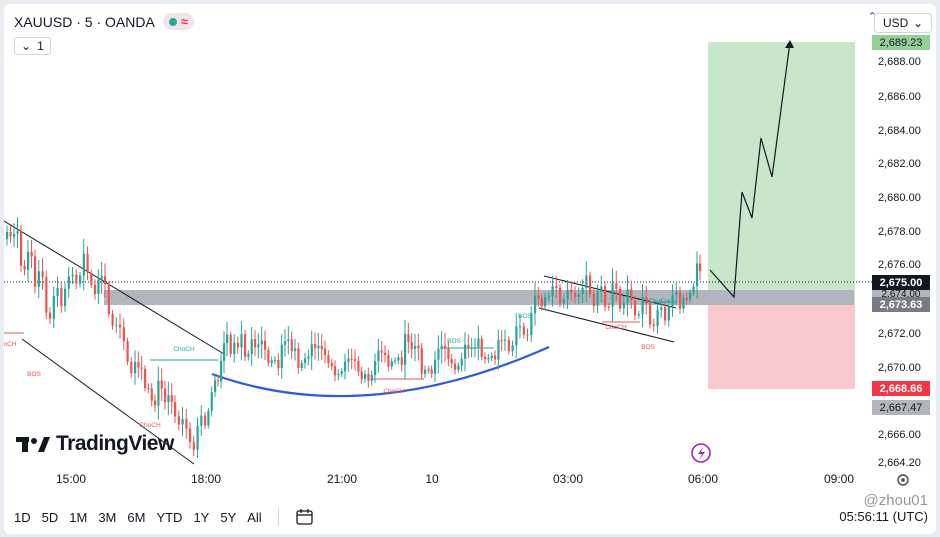 Image resolution: width=940 pixels, height=537 pixels. I want to click on structure-label: BOS, so click(525, 316).